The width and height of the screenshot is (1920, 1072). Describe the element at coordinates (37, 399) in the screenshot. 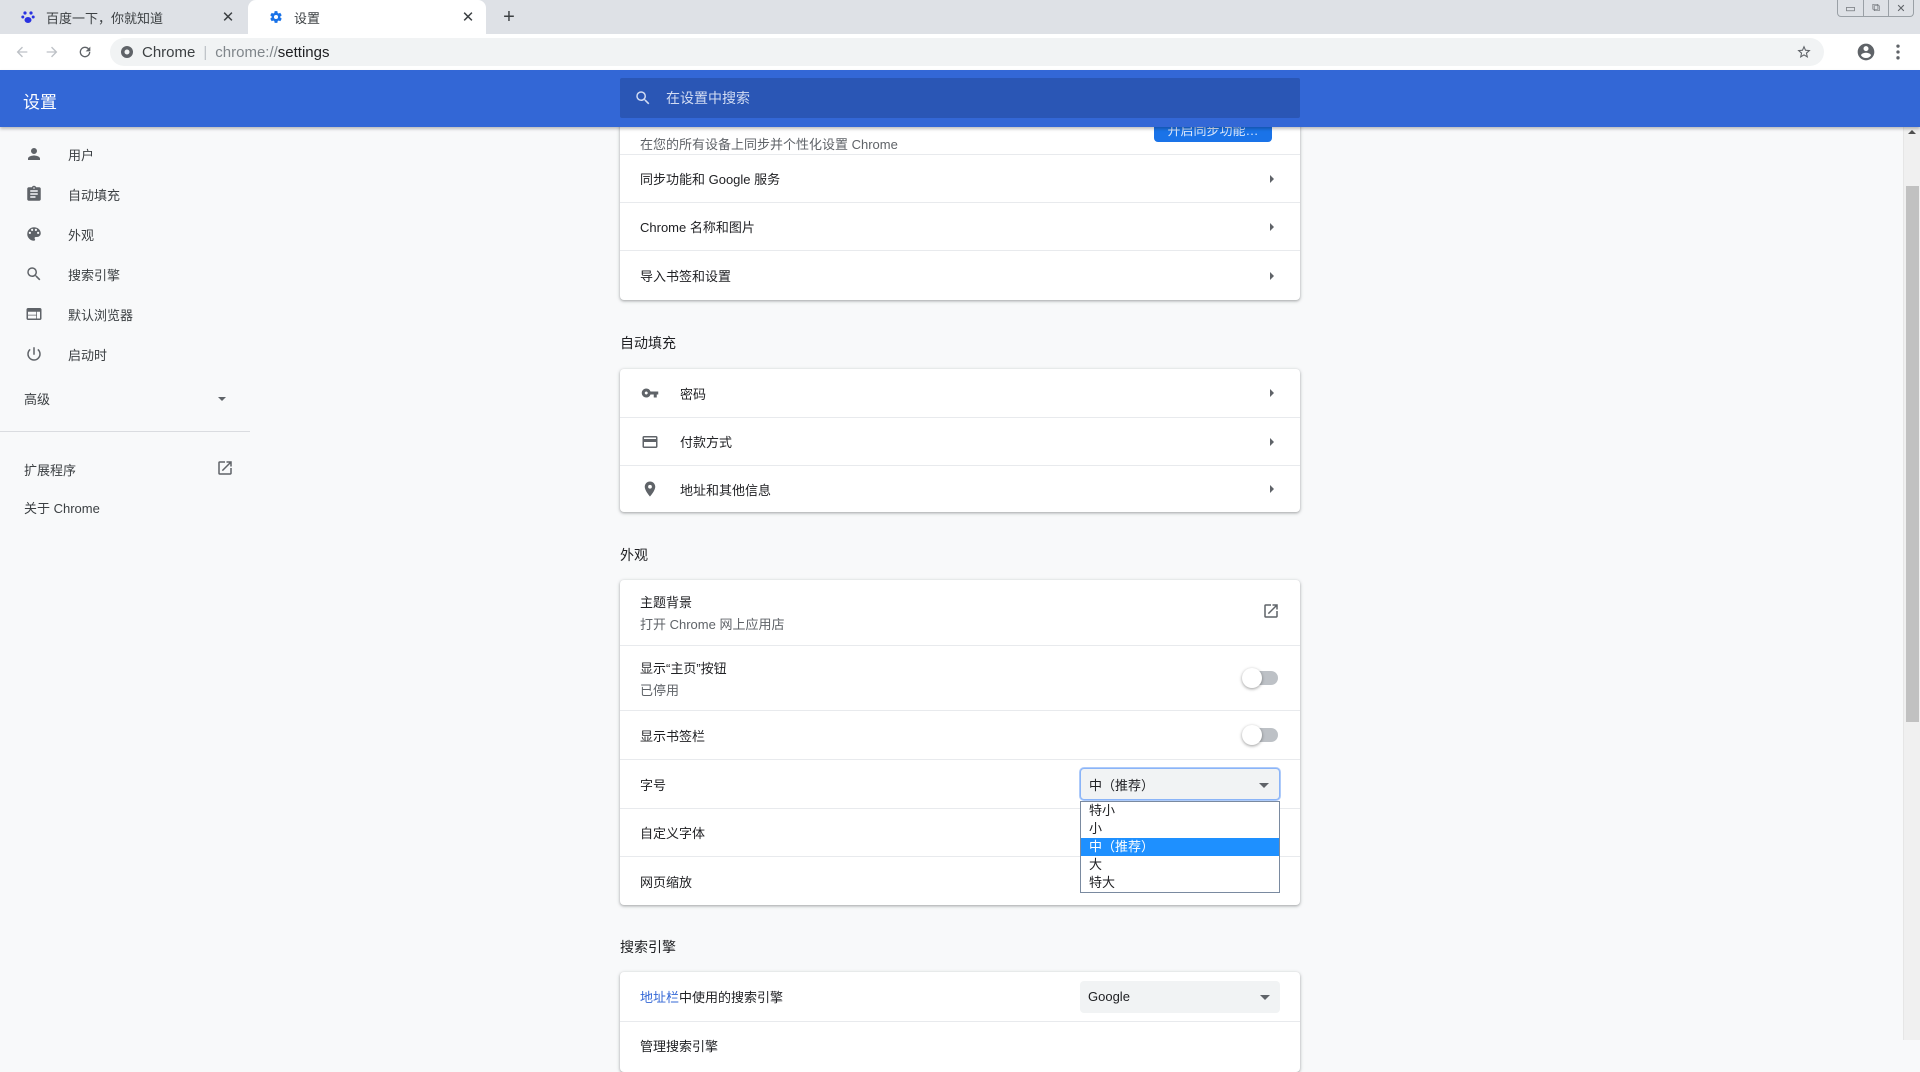

I see `advanced-label: 高级` at that location.